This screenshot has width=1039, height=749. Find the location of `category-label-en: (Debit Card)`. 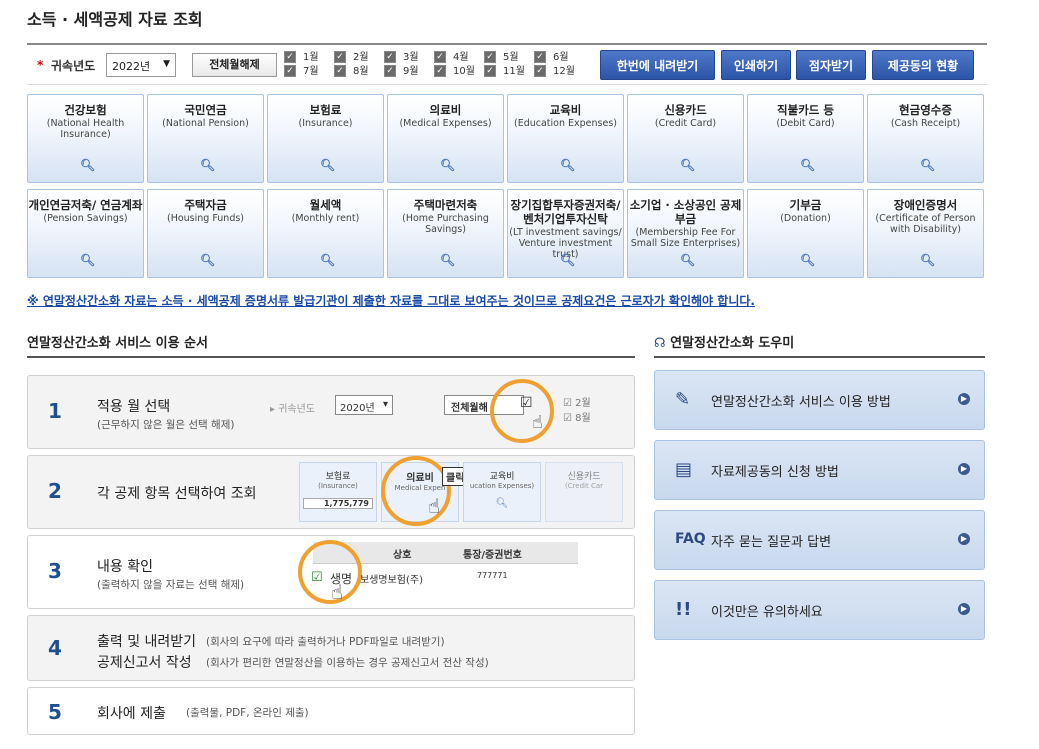

category-label-en: (Debit Card) is located at coordinates (805, 123).